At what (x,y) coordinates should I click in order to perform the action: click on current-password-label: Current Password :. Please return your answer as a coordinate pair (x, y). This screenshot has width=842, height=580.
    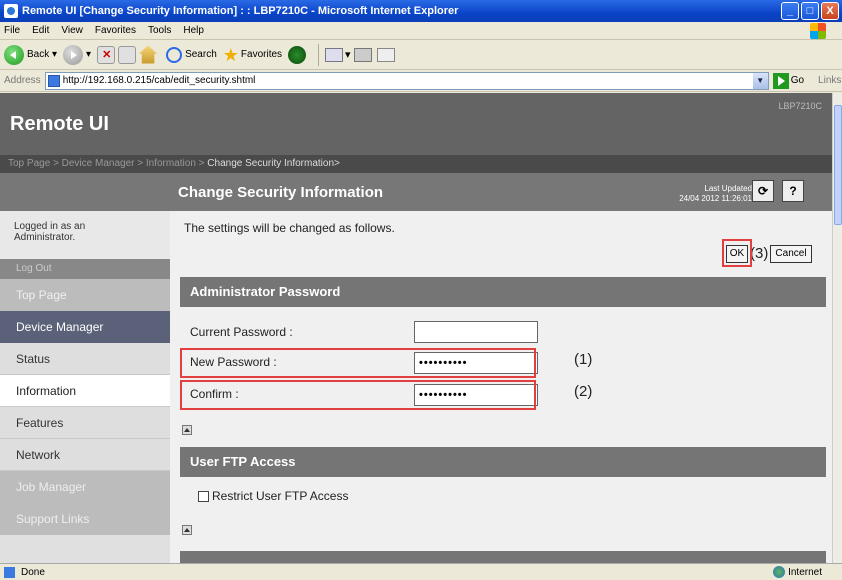
    Looking at the image, I should click on (241, 332).